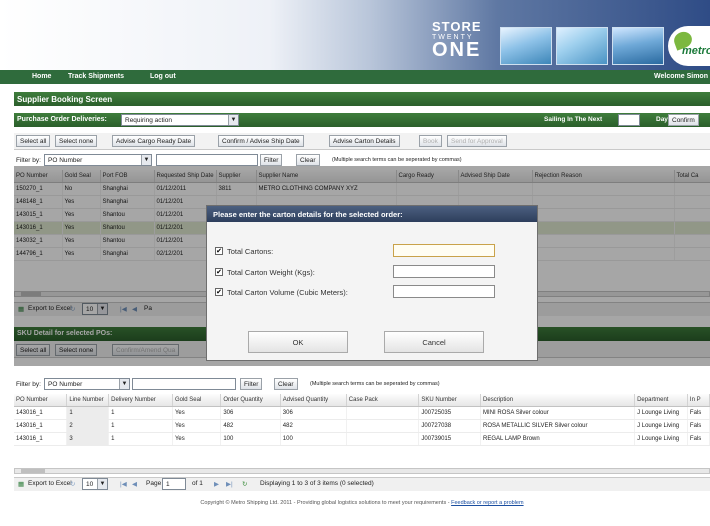 The width and height of the screenshot is (710, 526). I want to click on total-weight-input, so click(444, 271).